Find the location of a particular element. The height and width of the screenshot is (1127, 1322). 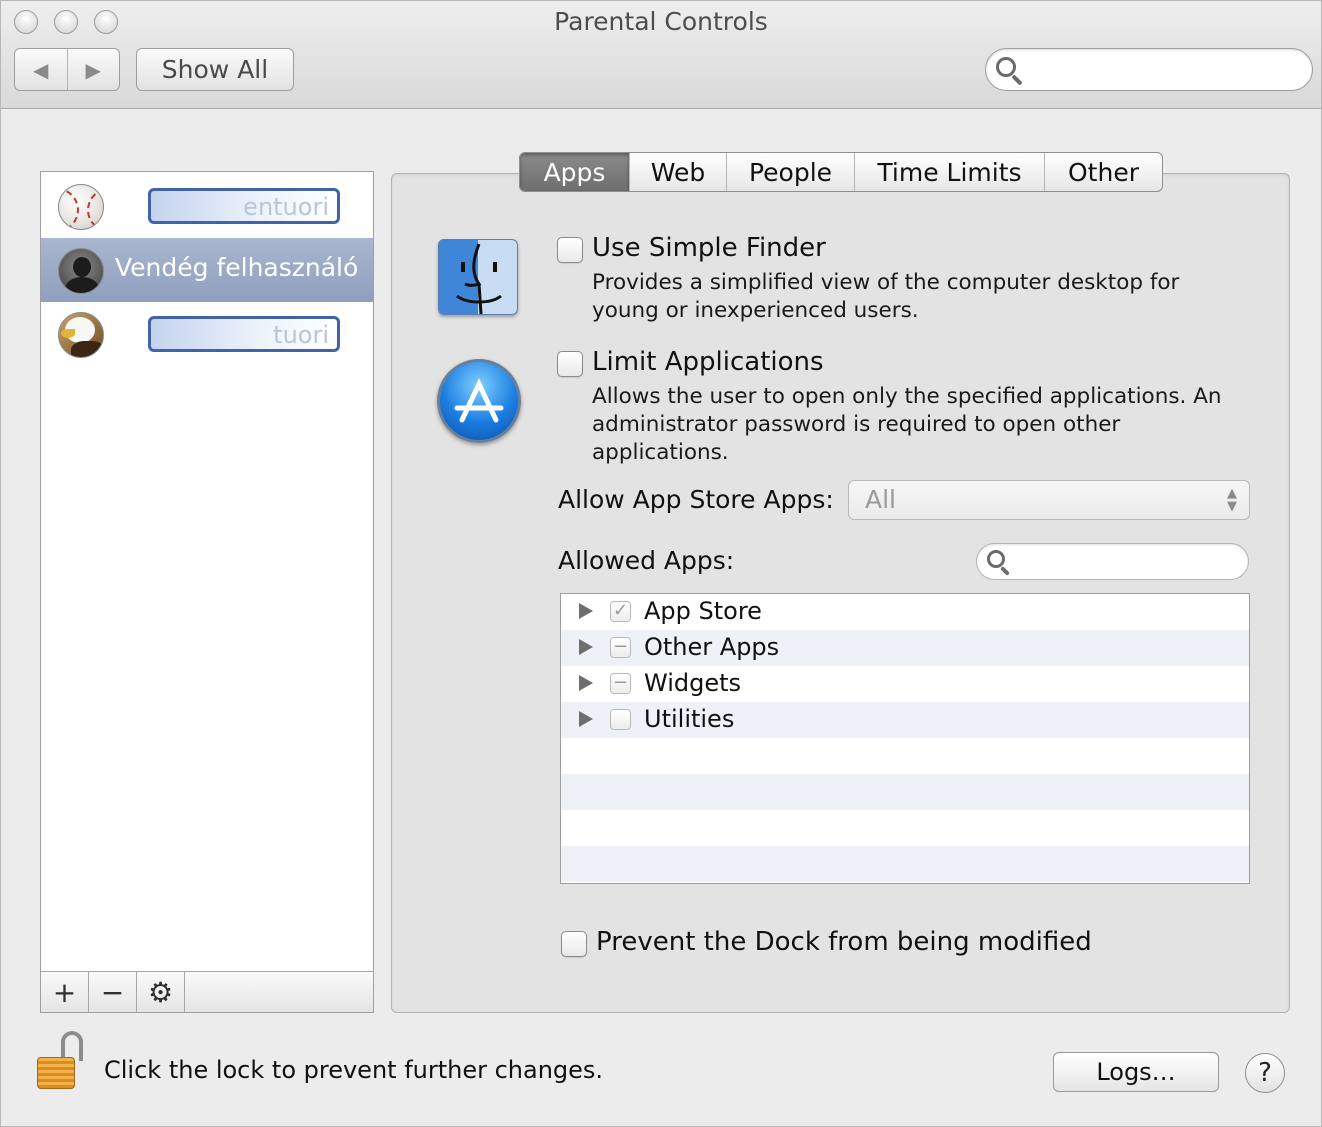

toolbar: Parental Controls ◀ ▶ Show All is located at coordinates (661, 55).